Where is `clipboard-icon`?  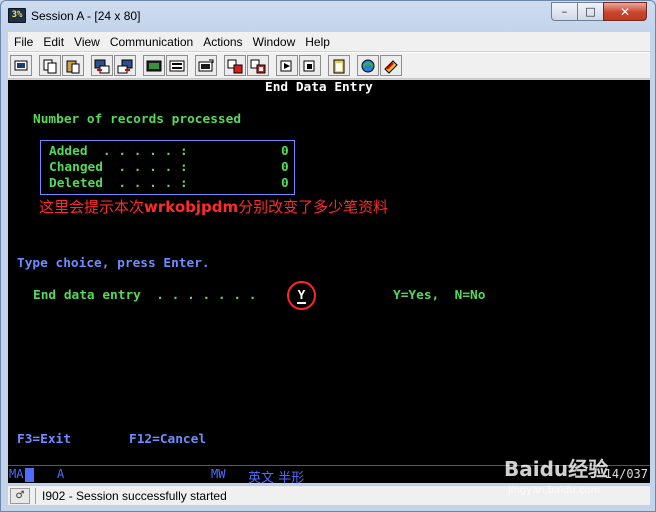
clipboard-icon is located at coordinates (339, 65).